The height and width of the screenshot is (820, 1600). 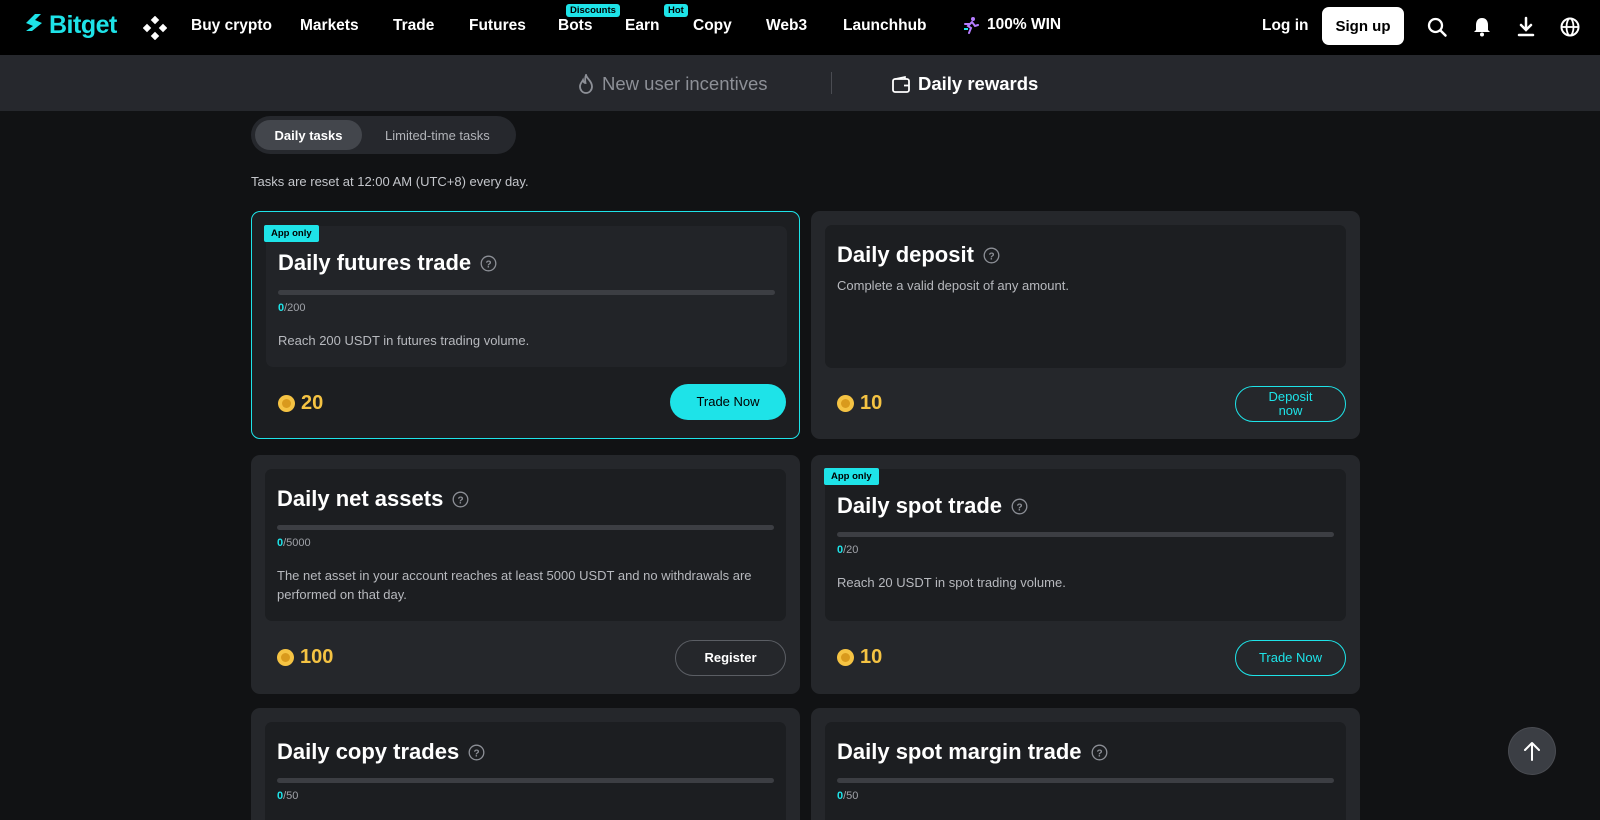 I want to click on task-card-body: Daily copy trades ? 0/50, so click(x=525, y=771).